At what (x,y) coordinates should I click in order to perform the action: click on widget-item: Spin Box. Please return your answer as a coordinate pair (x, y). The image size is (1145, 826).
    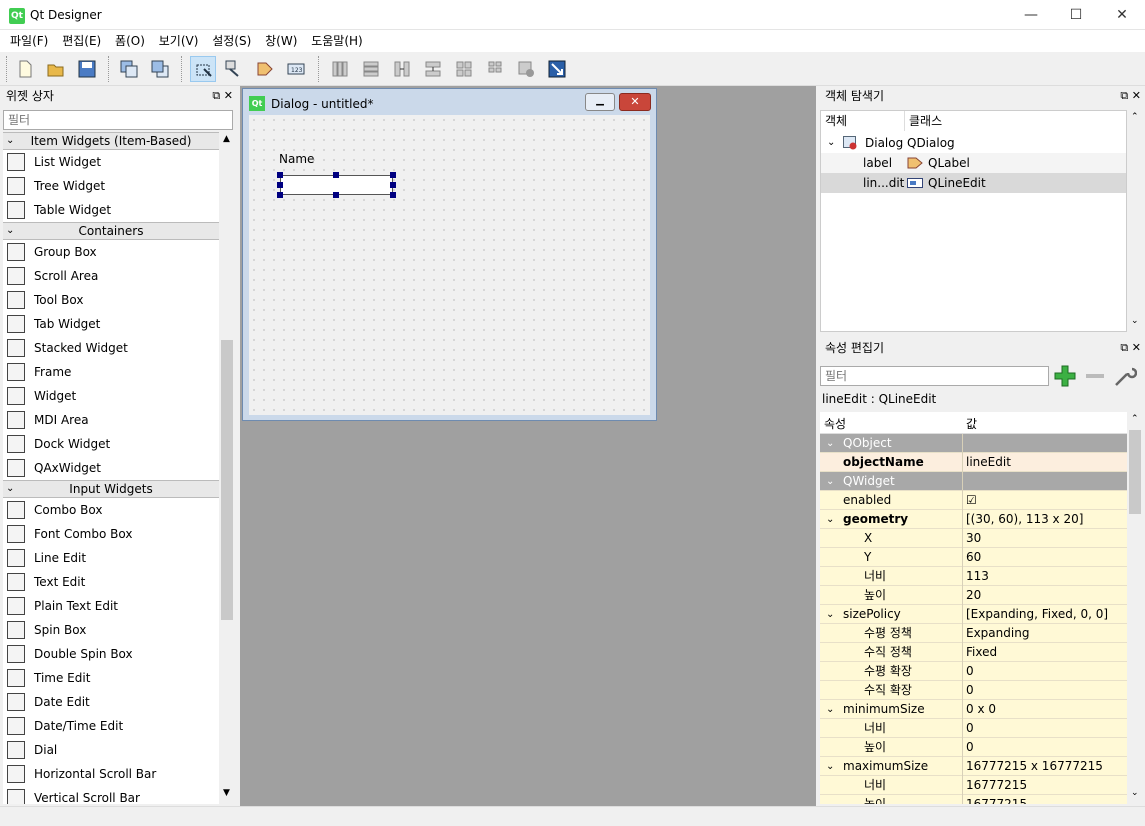
    Looking at the image, I should click on (111, 630).